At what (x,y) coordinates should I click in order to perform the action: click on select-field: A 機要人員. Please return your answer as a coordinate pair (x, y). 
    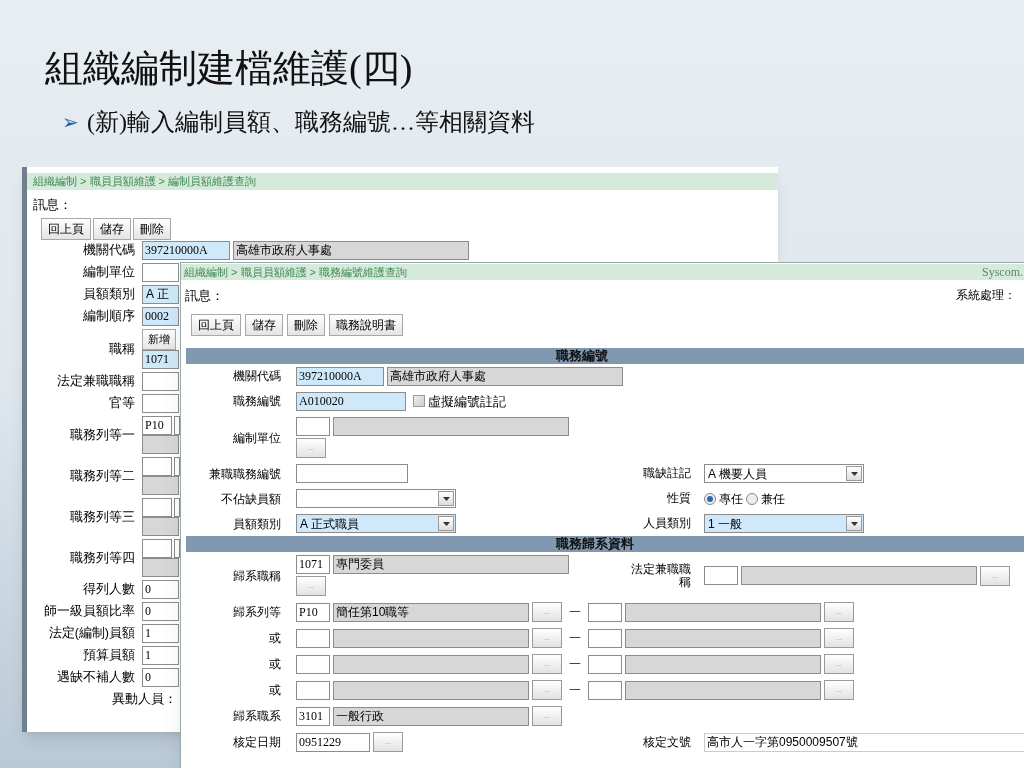
    Looking at the image, I should click on (784, 473).